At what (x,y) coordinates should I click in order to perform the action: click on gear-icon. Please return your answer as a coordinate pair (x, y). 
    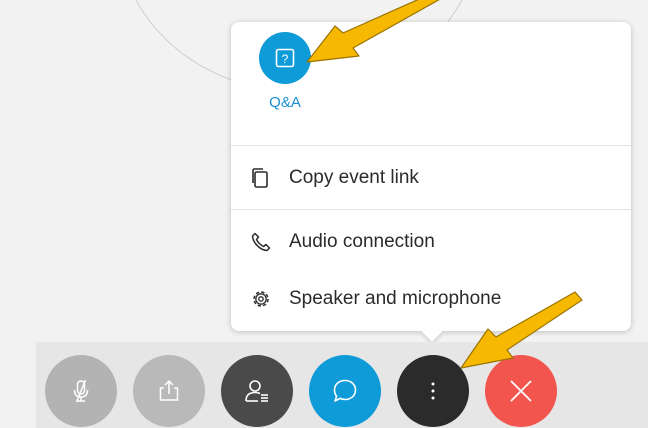
    Looking at the image, I should click on (261, 299).